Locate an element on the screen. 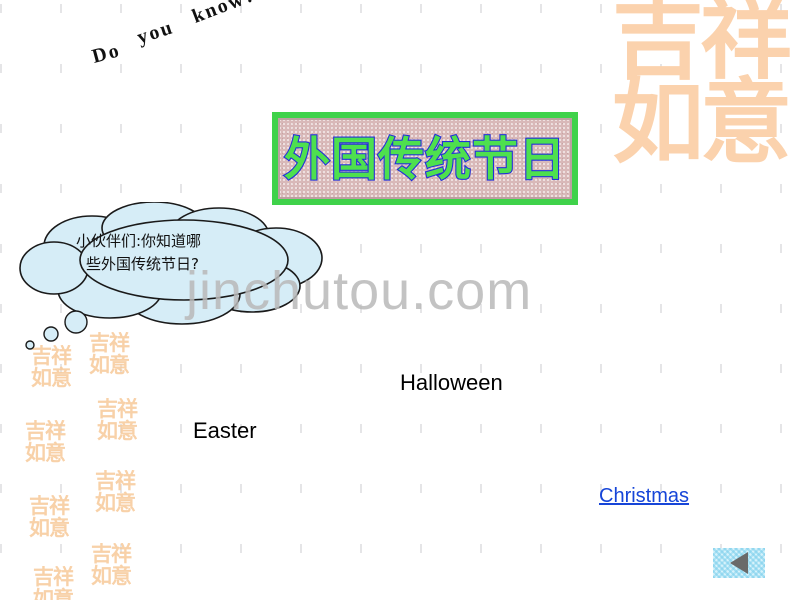 Image resolution: width=800 pixels, height=600 pixels. link-christmas: Christmas is located at coordinates (644, 496).